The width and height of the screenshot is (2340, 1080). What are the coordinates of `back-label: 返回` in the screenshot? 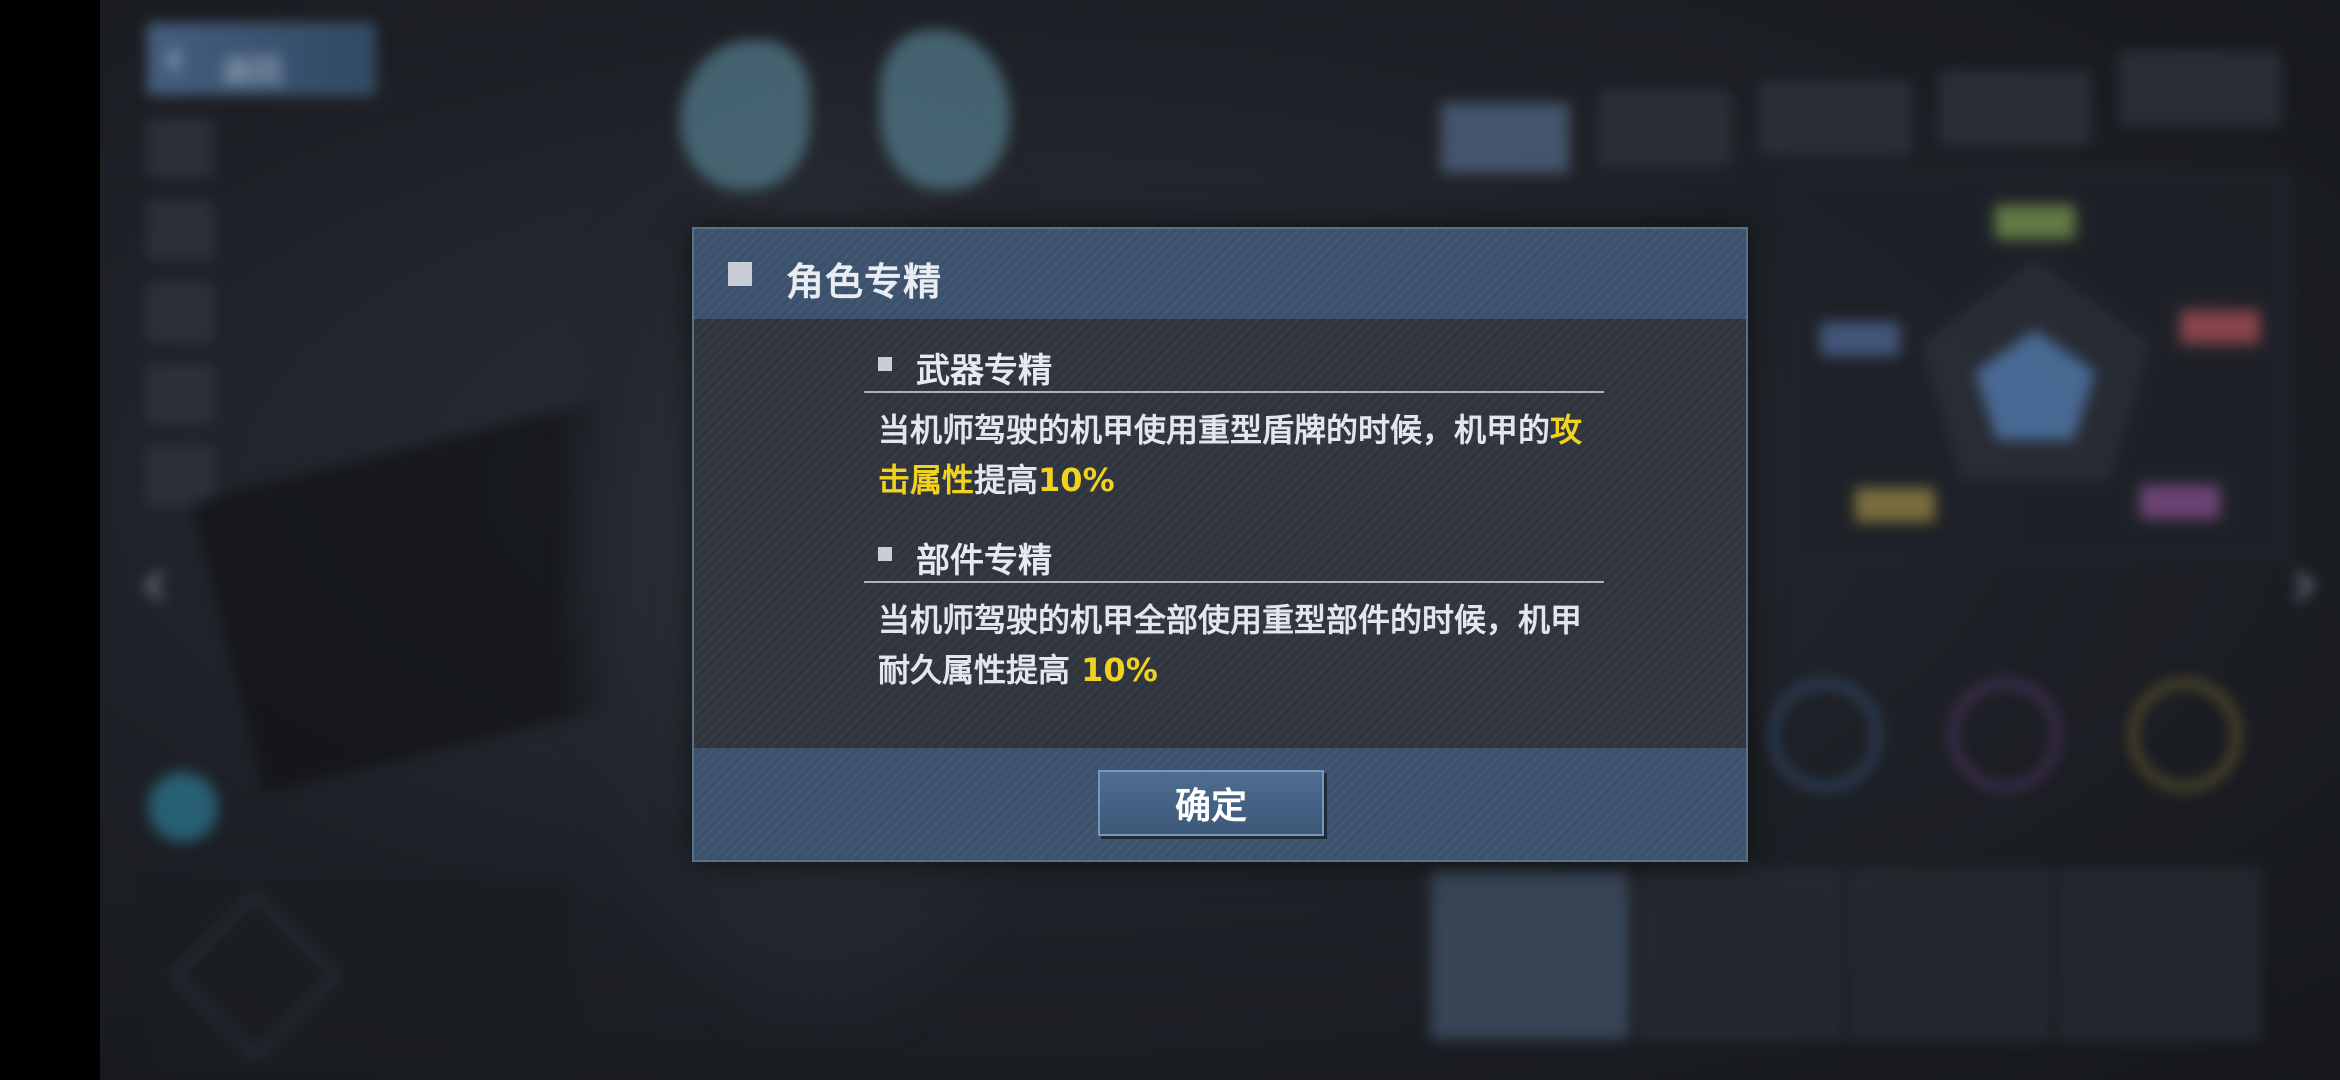 It's located at (252, 71).